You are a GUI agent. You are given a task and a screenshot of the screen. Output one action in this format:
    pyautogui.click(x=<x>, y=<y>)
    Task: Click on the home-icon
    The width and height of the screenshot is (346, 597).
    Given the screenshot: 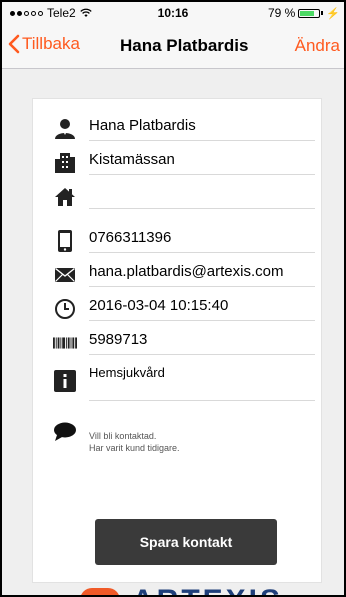 What is the action you would take?
    pyautogui.click(x=65, y=197)
    